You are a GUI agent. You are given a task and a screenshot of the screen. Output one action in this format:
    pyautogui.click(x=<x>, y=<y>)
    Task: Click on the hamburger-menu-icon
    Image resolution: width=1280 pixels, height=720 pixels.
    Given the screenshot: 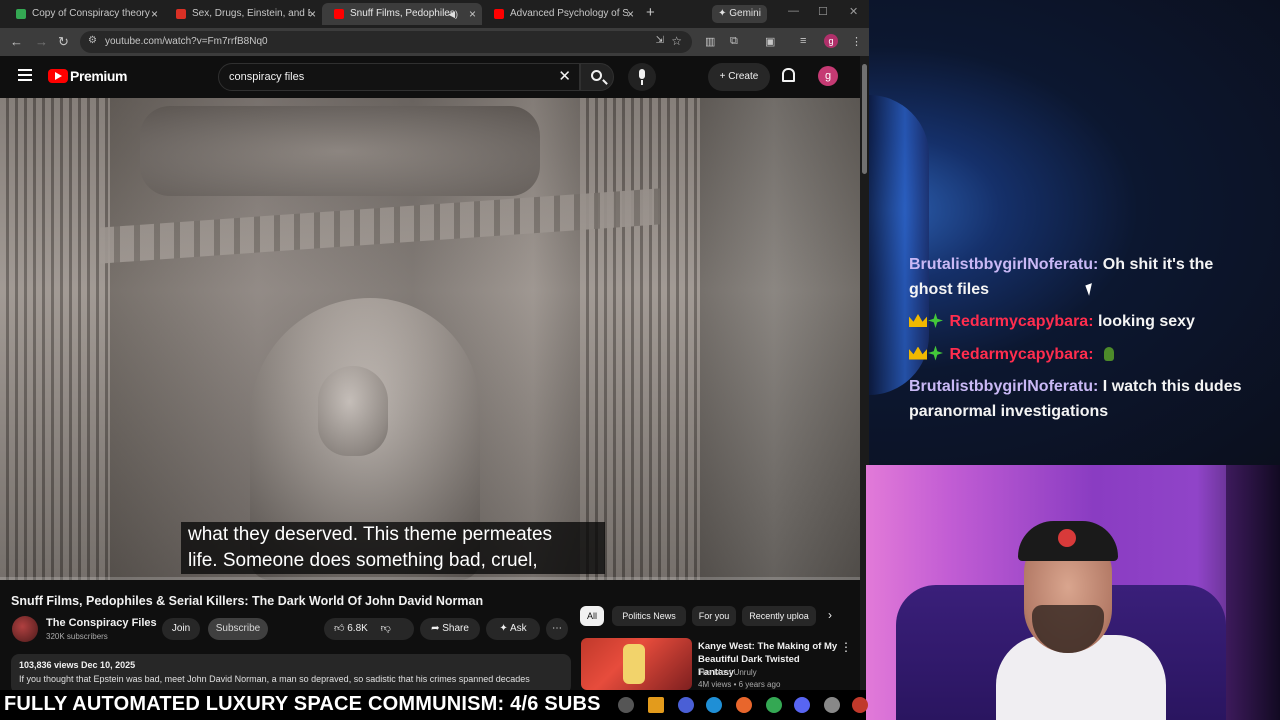 What is the action you would take?
    pyautogui.click(x=25, y=75)
    